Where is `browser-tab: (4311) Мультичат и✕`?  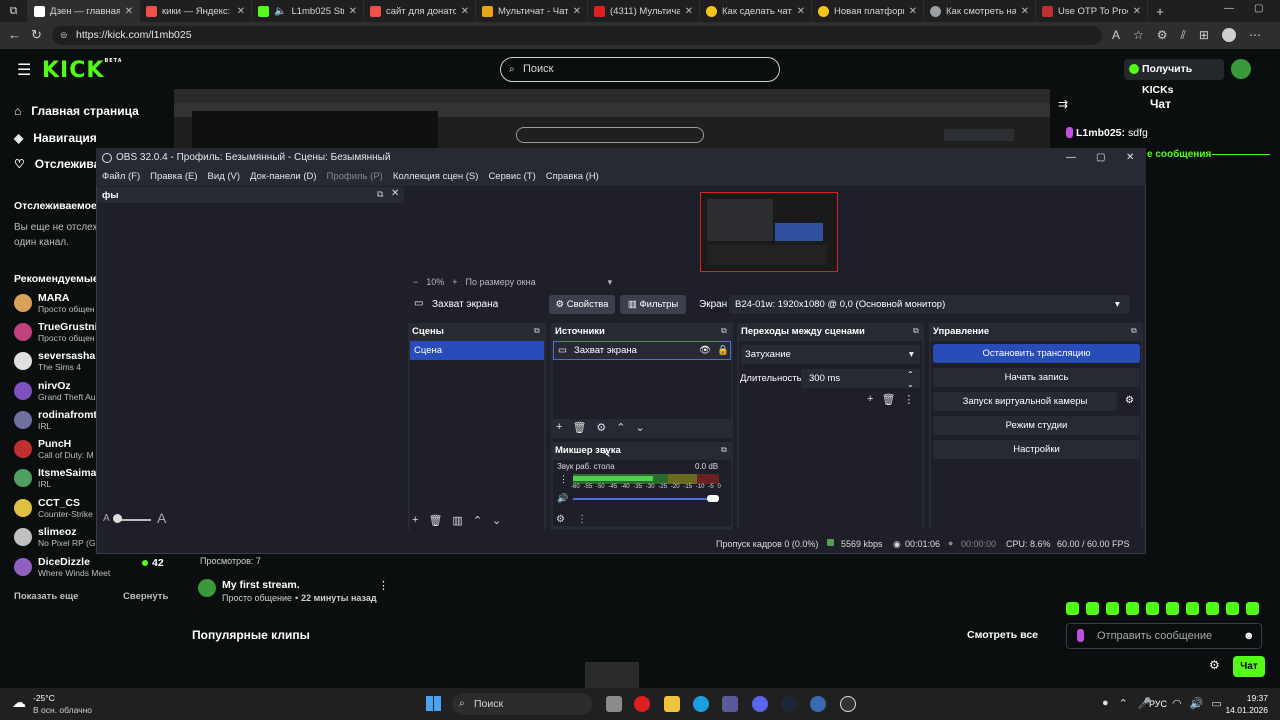
browser-tab: (4311) Мультичат и✕ is located at coordinates (644, 11).